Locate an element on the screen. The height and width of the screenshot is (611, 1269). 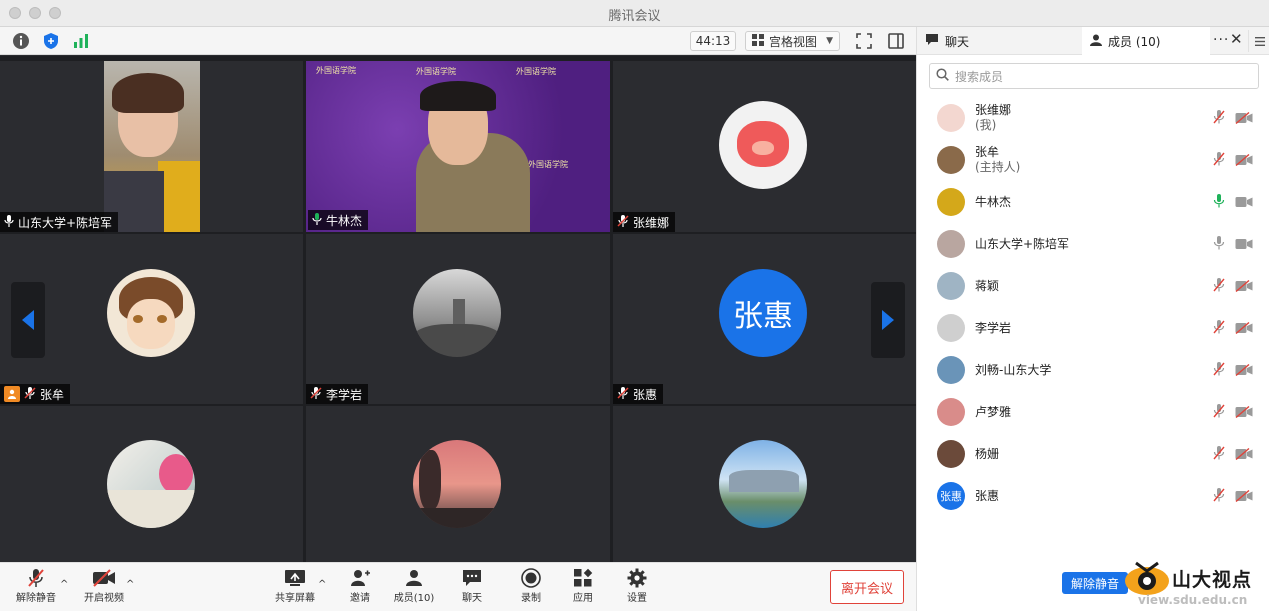
next-page-button is located at coordinates (888, 320).